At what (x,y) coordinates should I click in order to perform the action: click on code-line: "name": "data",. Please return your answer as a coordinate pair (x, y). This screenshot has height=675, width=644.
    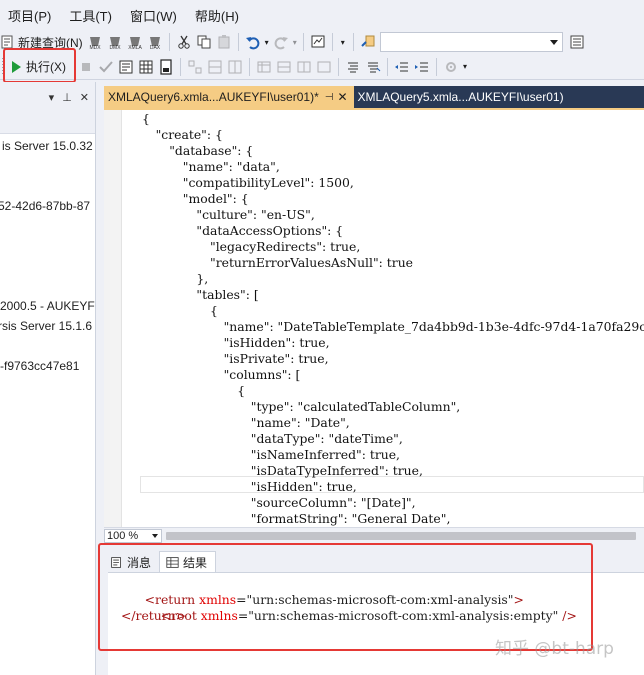
    Looking at the image, I should click on (231, 166).